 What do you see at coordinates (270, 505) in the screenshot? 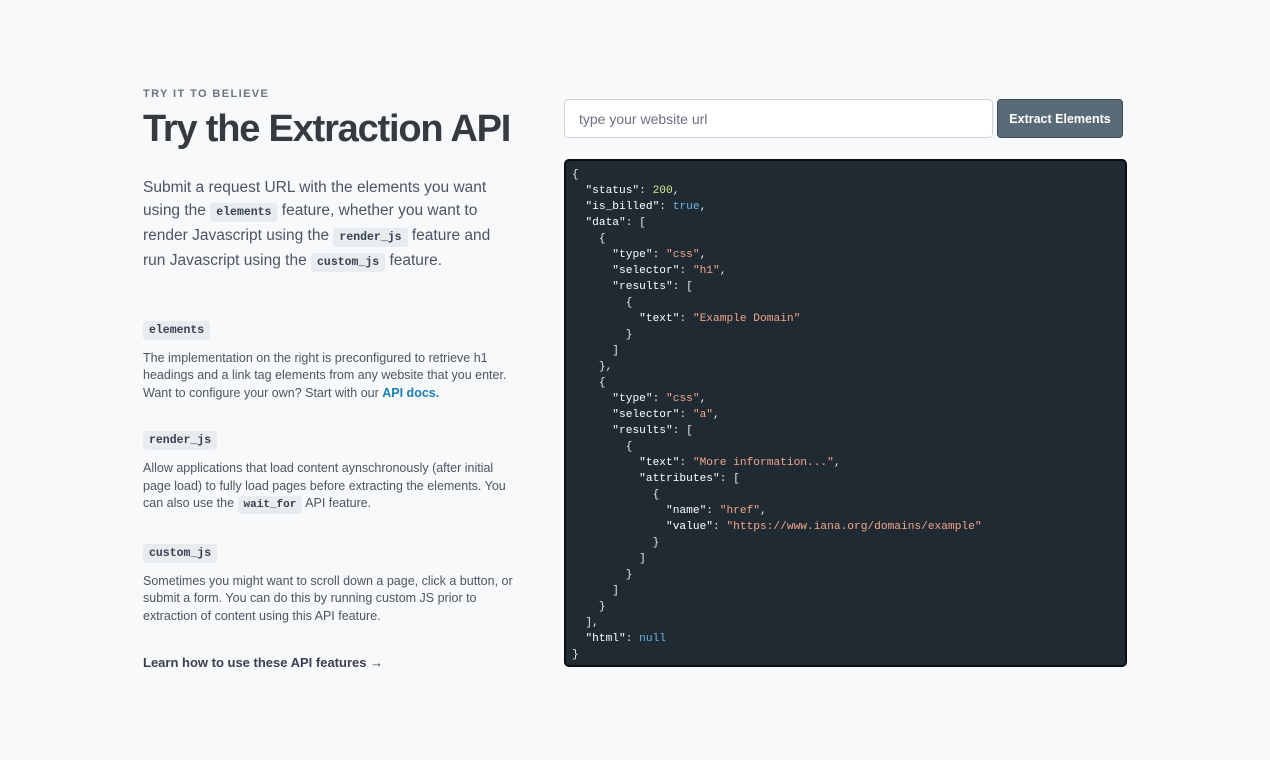
I see `wait-for-code: wait_for` at bounding box center [270, 505].